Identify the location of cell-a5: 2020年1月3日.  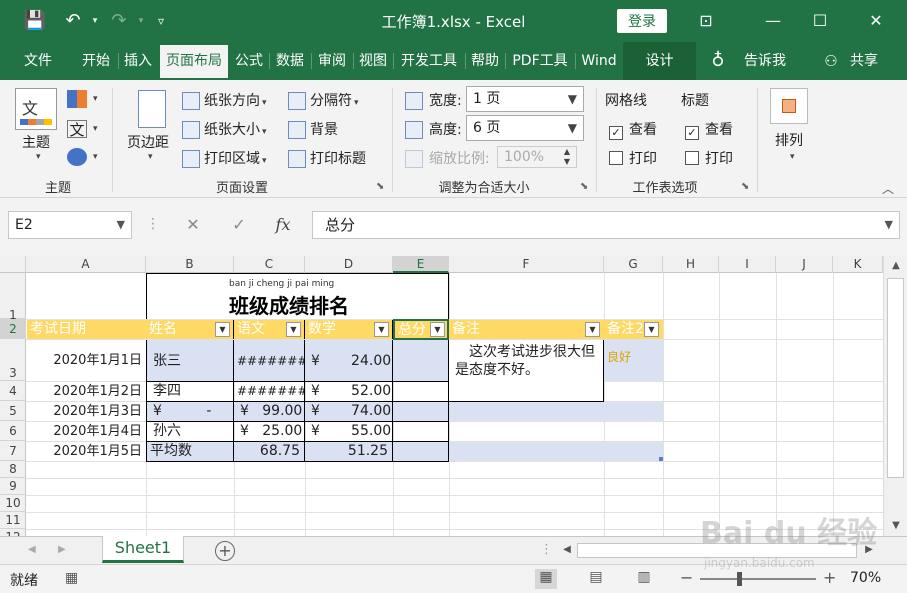
(86, 411).